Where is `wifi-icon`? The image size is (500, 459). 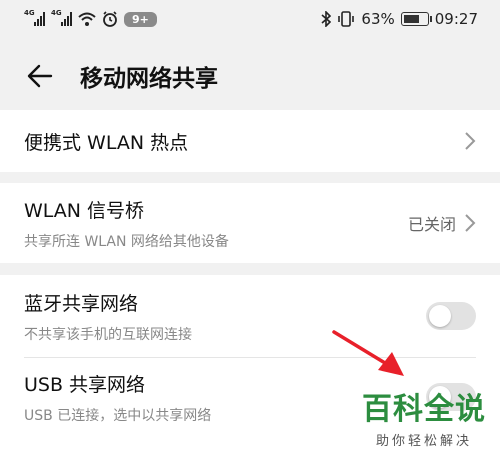
wifi-icon is located at coordinates (87, 19).